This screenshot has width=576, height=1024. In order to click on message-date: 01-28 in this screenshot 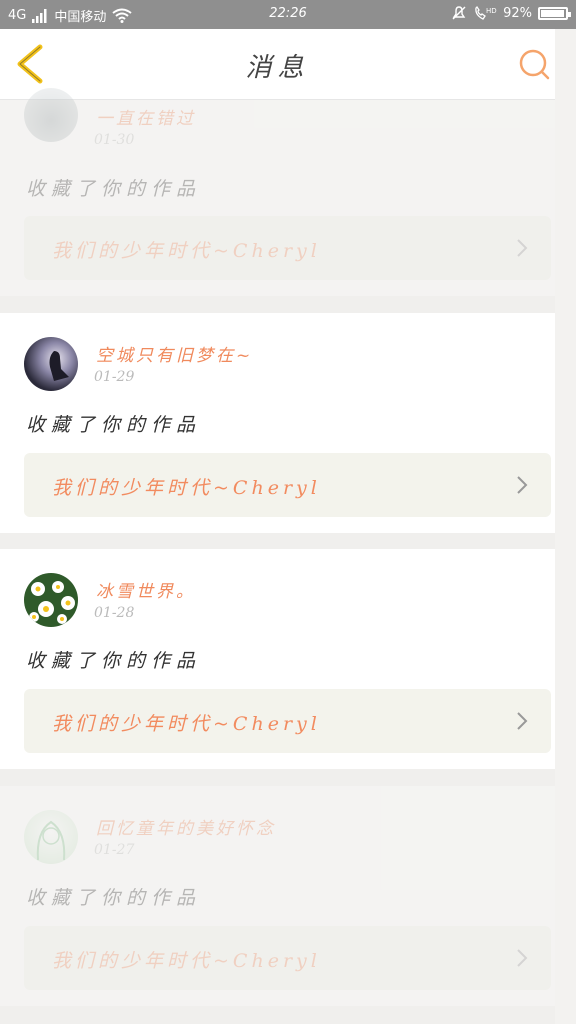, I will do `click(114, 613)`.